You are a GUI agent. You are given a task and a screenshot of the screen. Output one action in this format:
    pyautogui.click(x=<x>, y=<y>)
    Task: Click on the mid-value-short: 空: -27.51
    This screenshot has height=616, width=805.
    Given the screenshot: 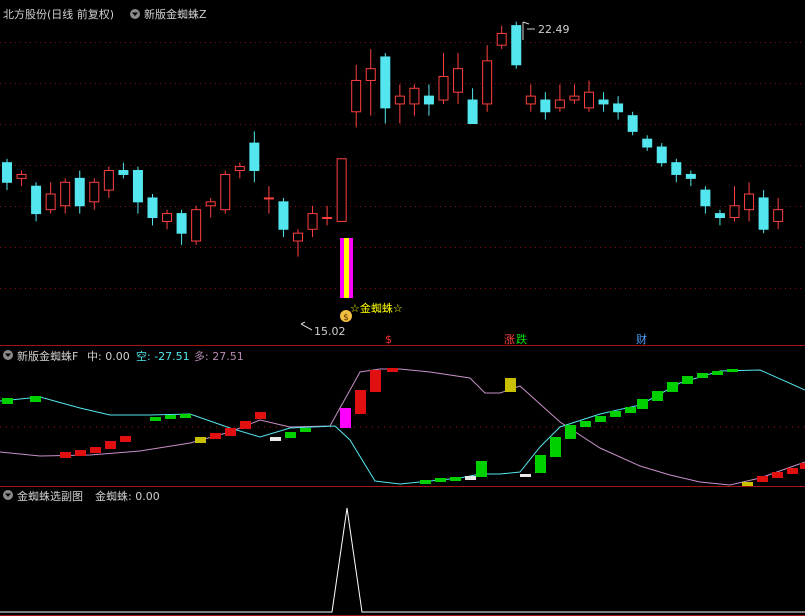 What is the action you would take?
    pyautogui.click(x=163, y=356)
    